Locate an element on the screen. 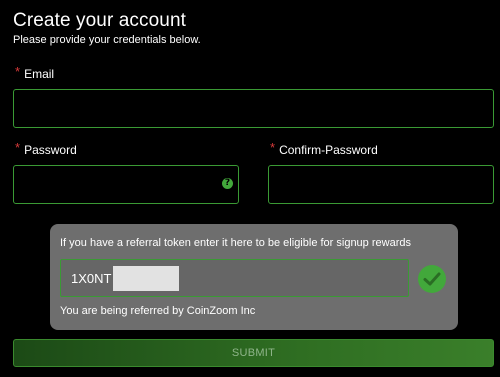  confirm-password-label: * Confirm-Password is located at coordinates (324, 148).